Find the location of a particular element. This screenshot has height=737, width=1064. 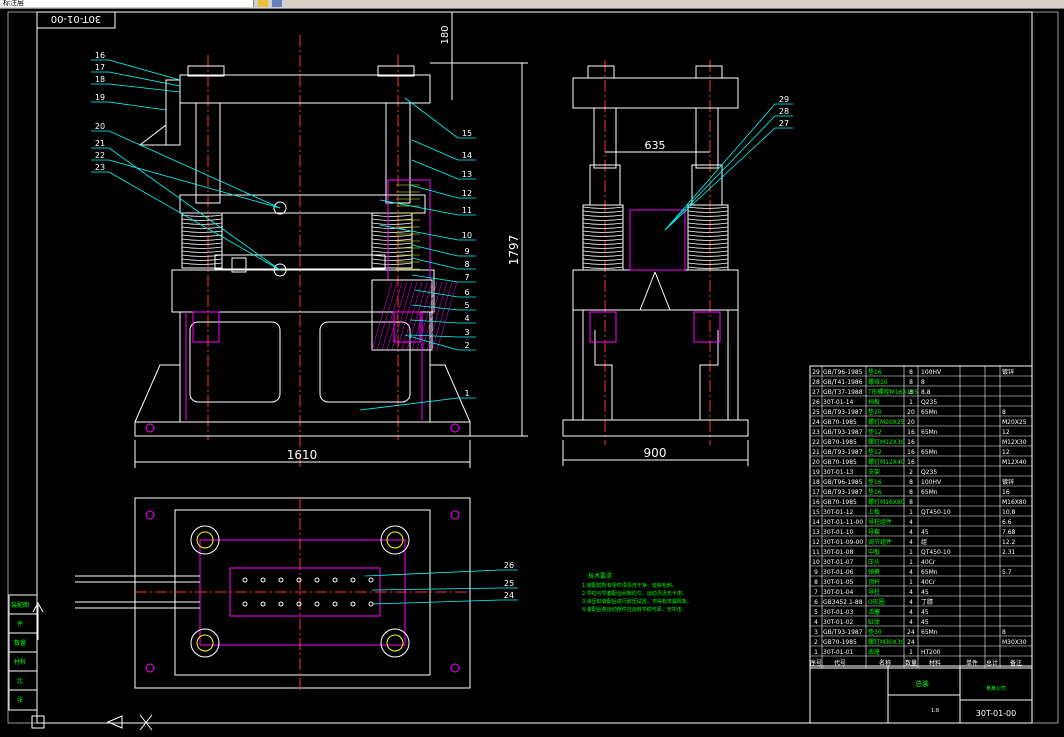

bom-cell-name: 垫20 is located at coordinates (875, 412).